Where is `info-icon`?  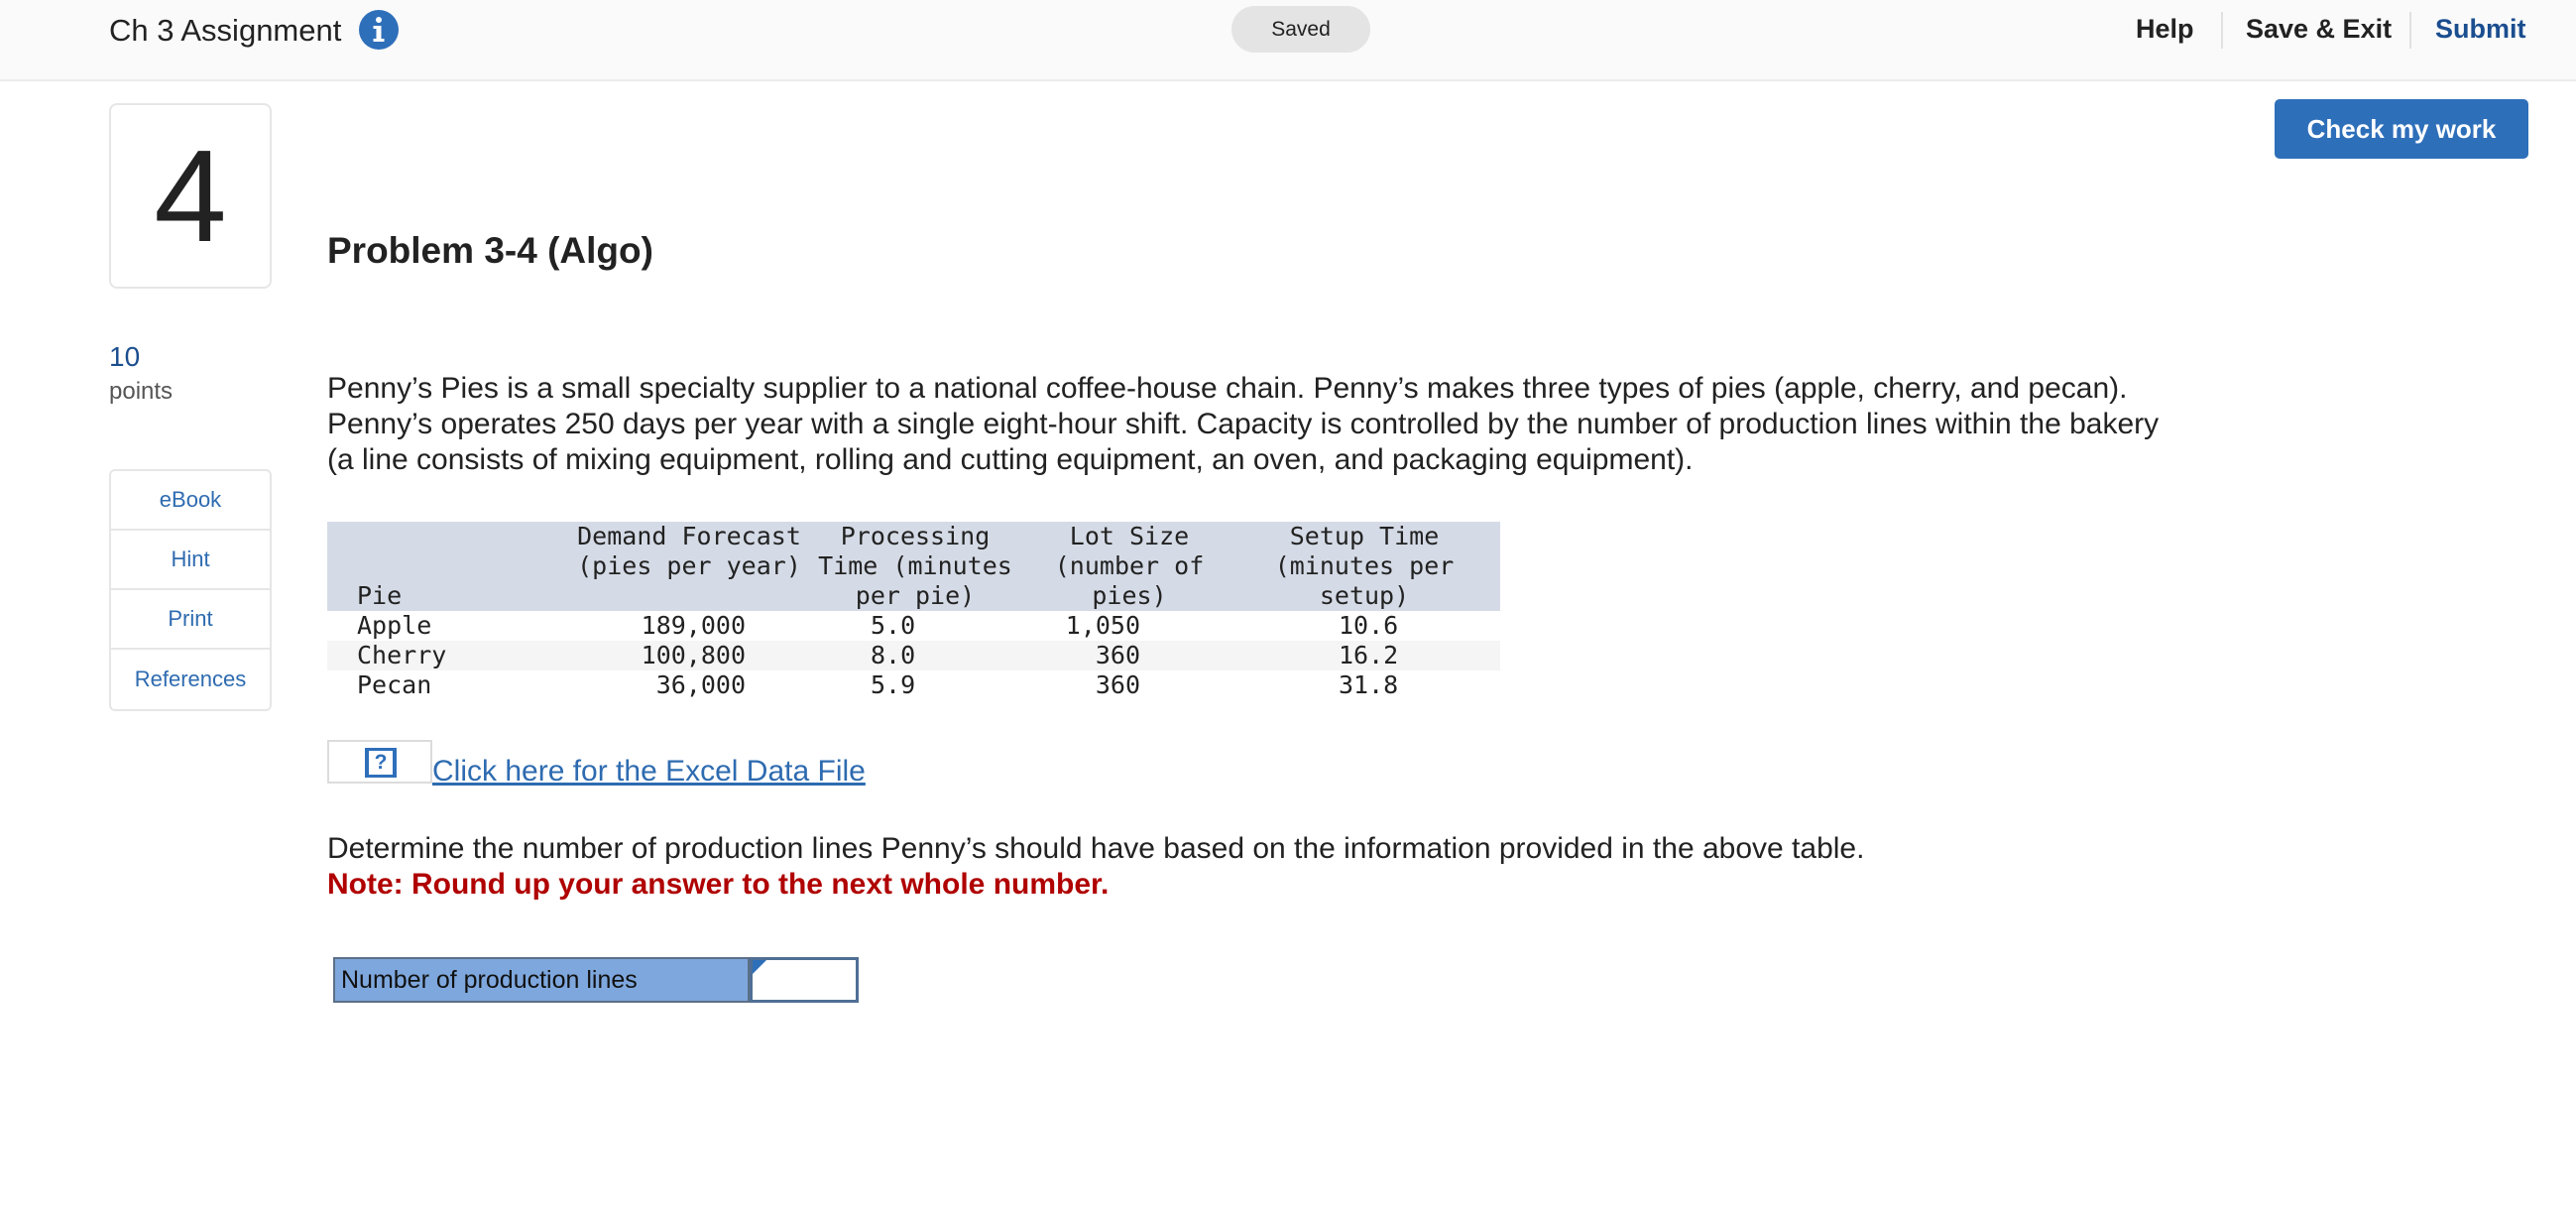
info-icon is located at coordinates (379, 30).